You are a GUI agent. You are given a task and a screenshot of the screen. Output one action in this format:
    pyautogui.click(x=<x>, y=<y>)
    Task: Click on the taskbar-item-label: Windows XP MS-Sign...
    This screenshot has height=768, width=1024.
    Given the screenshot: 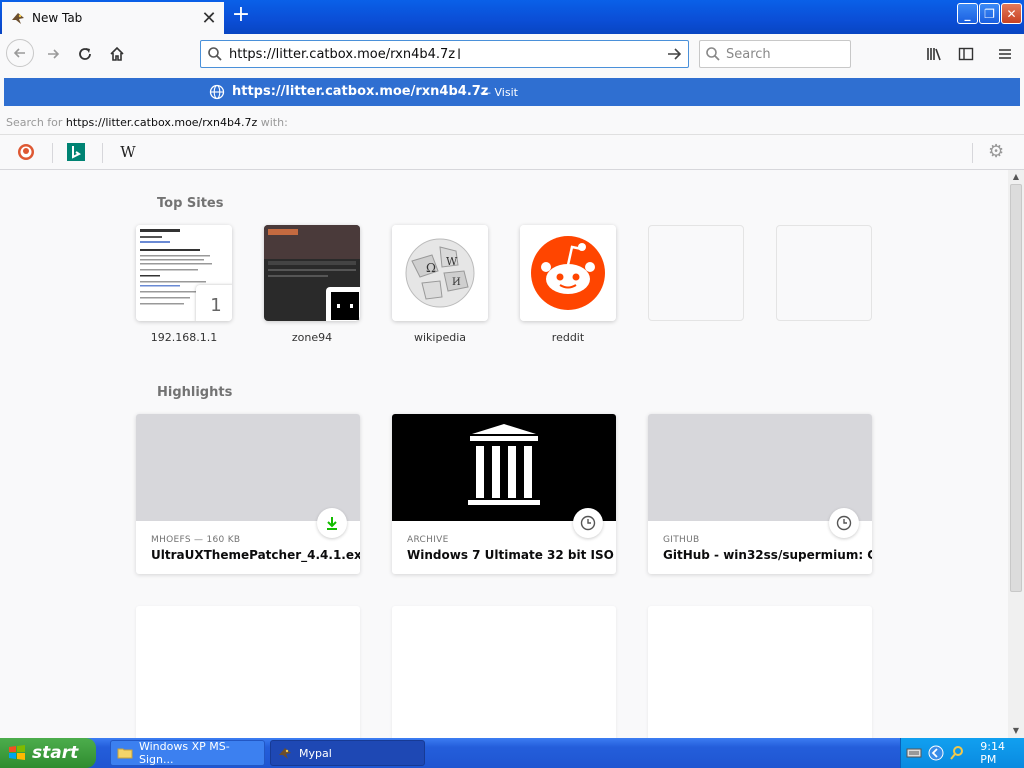 What is the action you would take?
    pyautogui.click(x=184, y=753)
    